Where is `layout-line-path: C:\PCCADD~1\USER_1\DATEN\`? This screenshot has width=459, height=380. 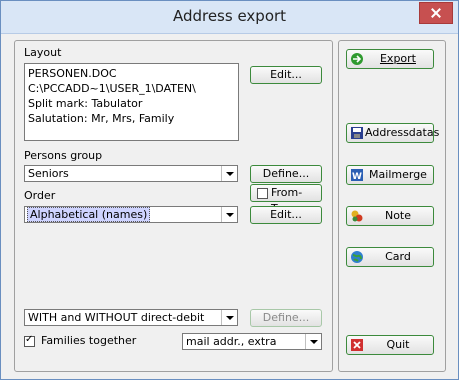 layout-line-path: C:\PCCADD~1\USER_1\DATEN\ is located at coordinates (112, 88).